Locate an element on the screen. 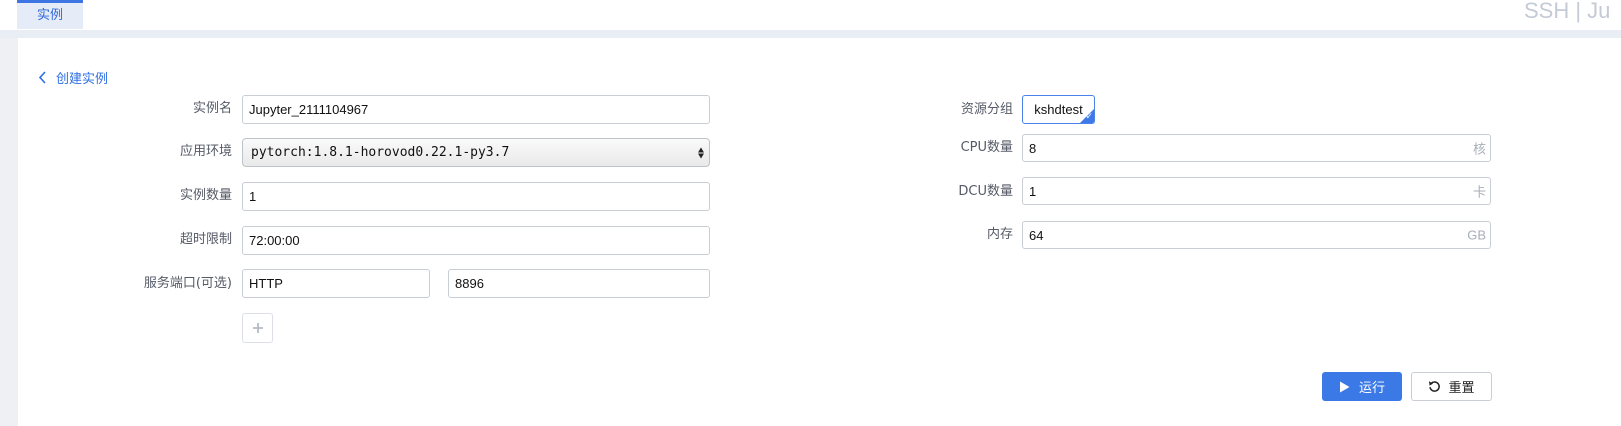  environment-label: 应用环境 is located at coordinates (205, 151).